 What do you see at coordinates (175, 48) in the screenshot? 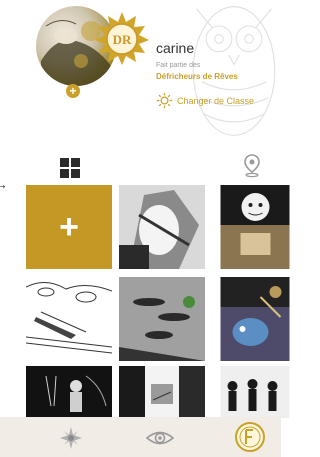
I see `username: carine` at bounding box center [175, 48].